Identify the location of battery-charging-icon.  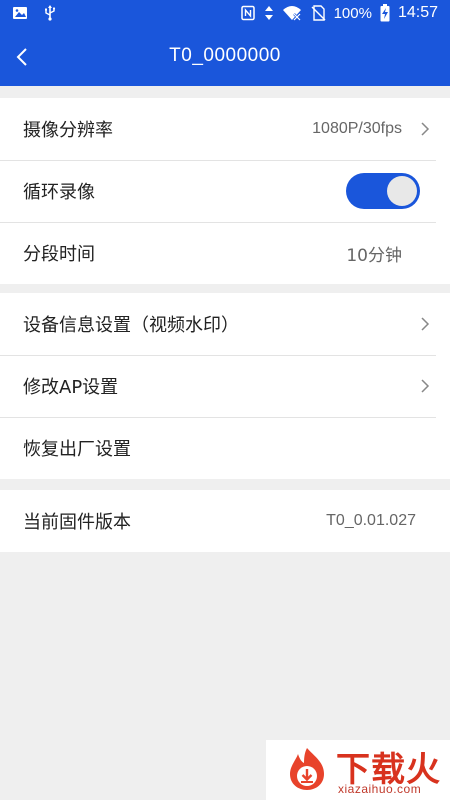
(385, 13).